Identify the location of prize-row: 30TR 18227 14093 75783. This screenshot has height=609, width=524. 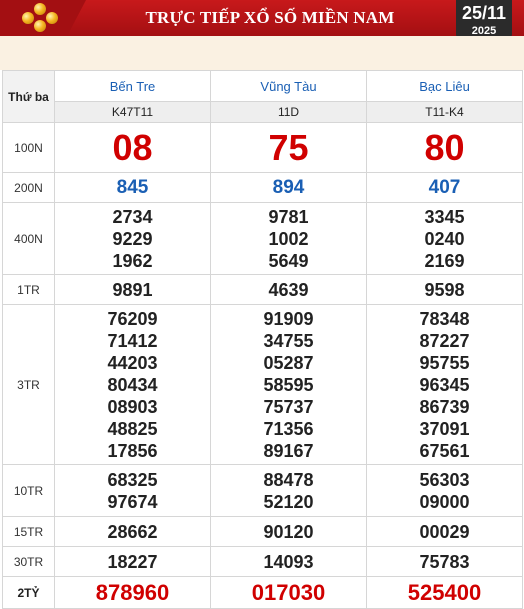
(262, 561).